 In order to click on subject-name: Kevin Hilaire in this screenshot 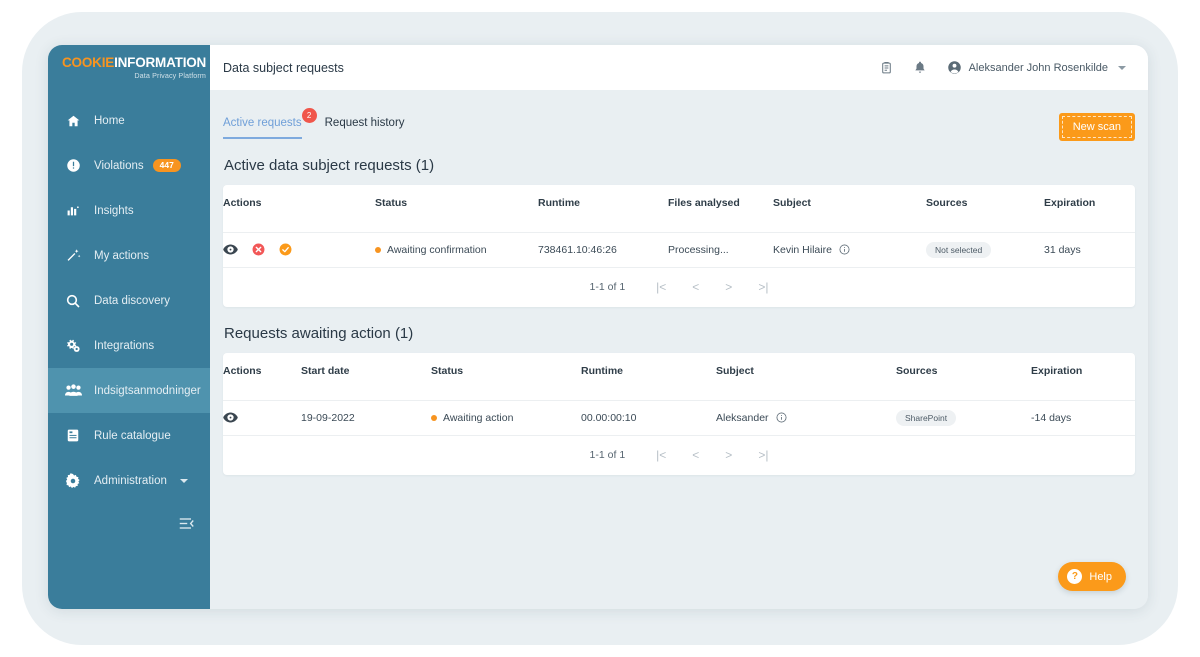, I will do `click(802, 249)`.